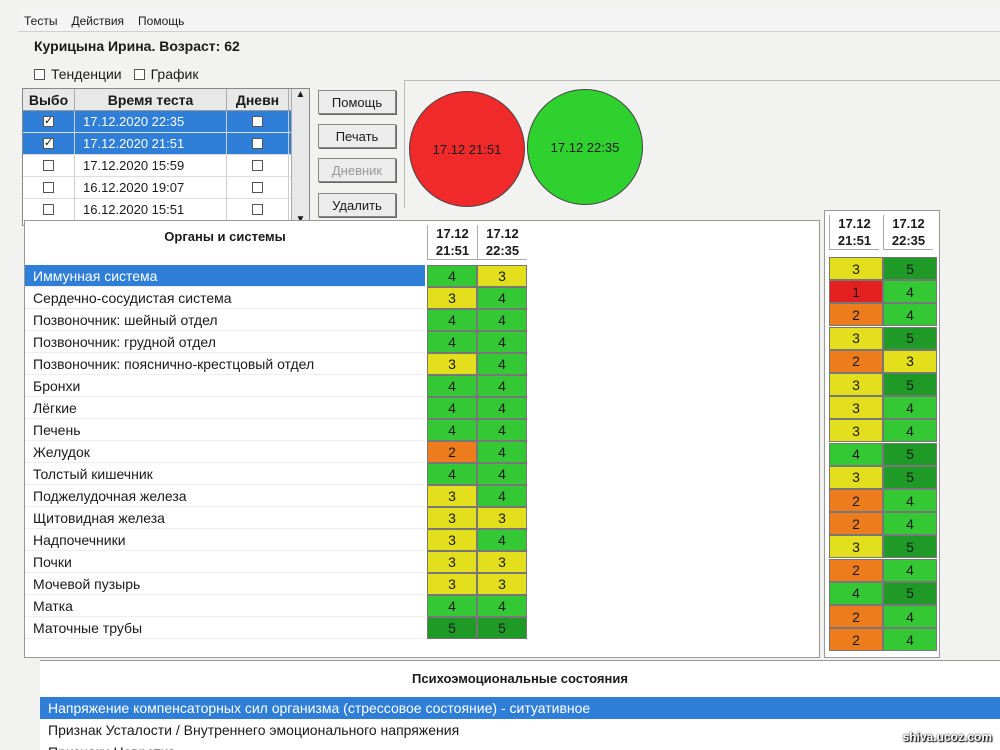 The height and width of the screenshot is (750, 1000). What do you see at coordinates (357, 170) in the screenshot?
I see `diary-button: Дневник` at bounding box center [357, 170].